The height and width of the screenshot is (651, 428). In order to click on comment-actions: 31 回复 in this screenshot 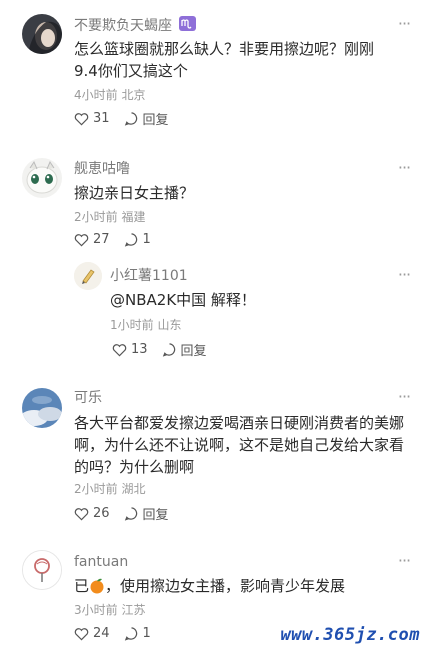, I will do `click(128, 118)`.